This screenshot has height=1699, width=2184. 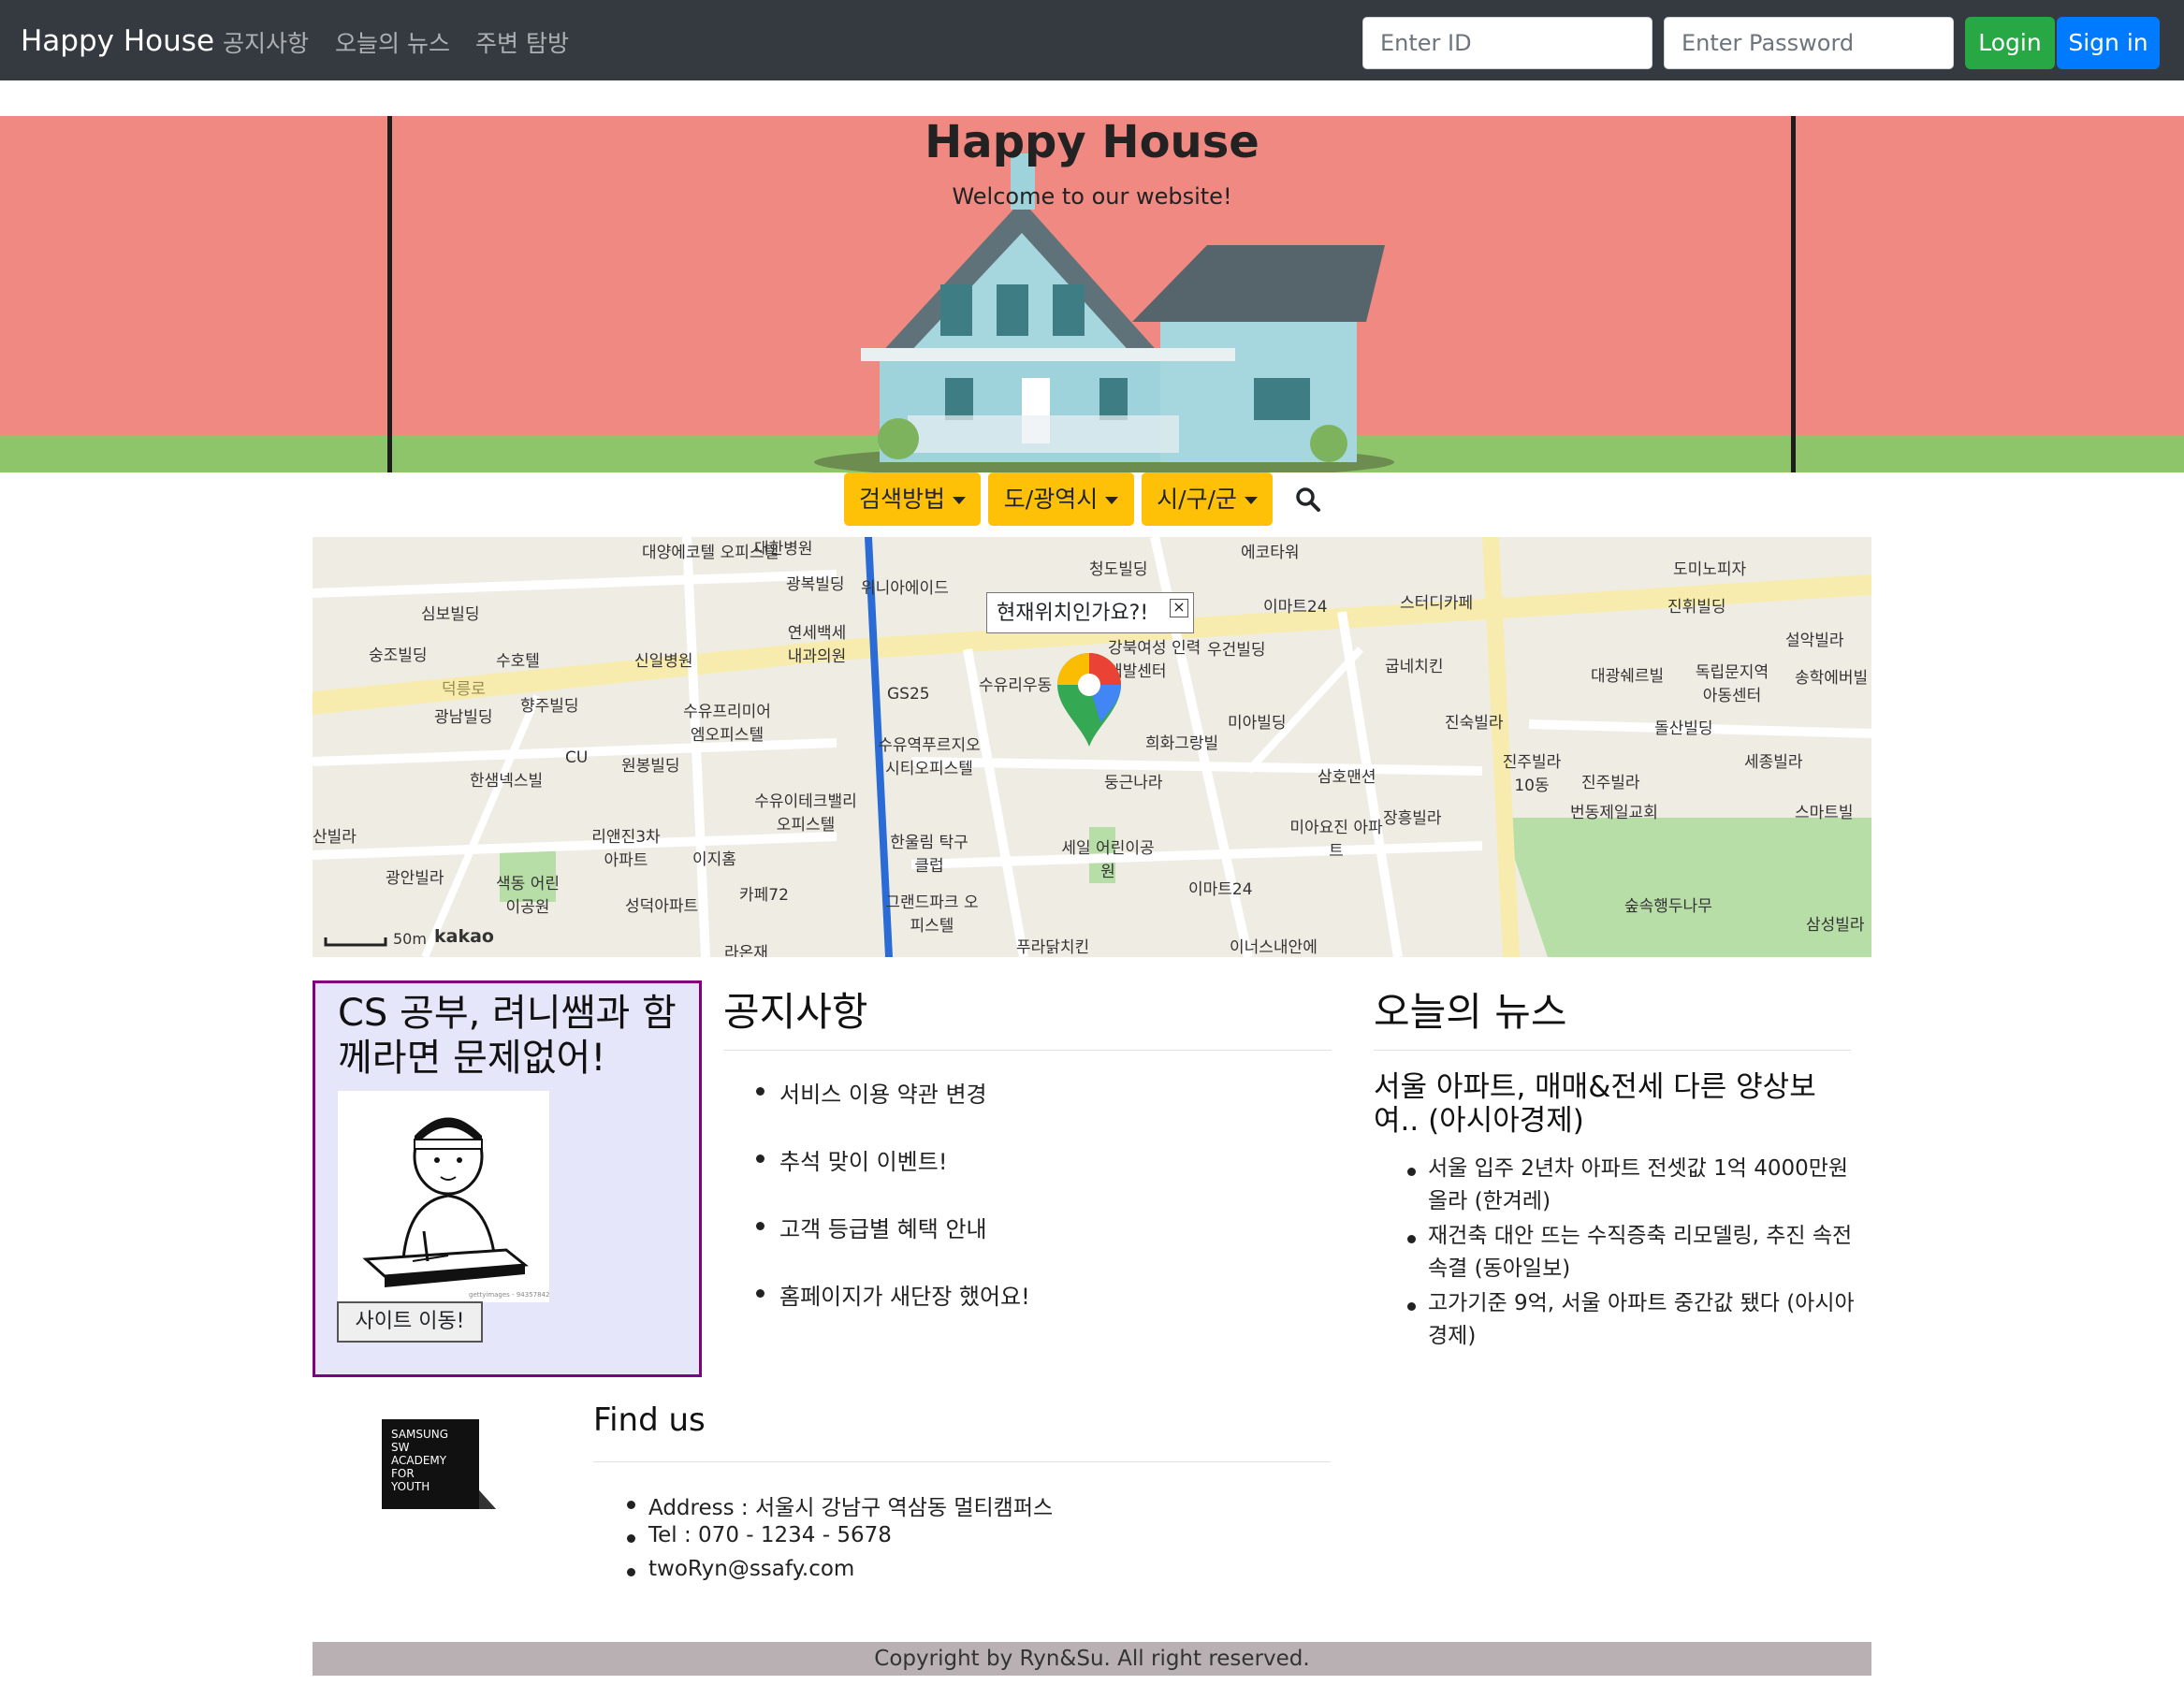 What do you see at coordinates (863, 1159) in the screenshot?
I see `notice-item: 추석 맞이 이벤트!` at bounding box center [863, 1159].